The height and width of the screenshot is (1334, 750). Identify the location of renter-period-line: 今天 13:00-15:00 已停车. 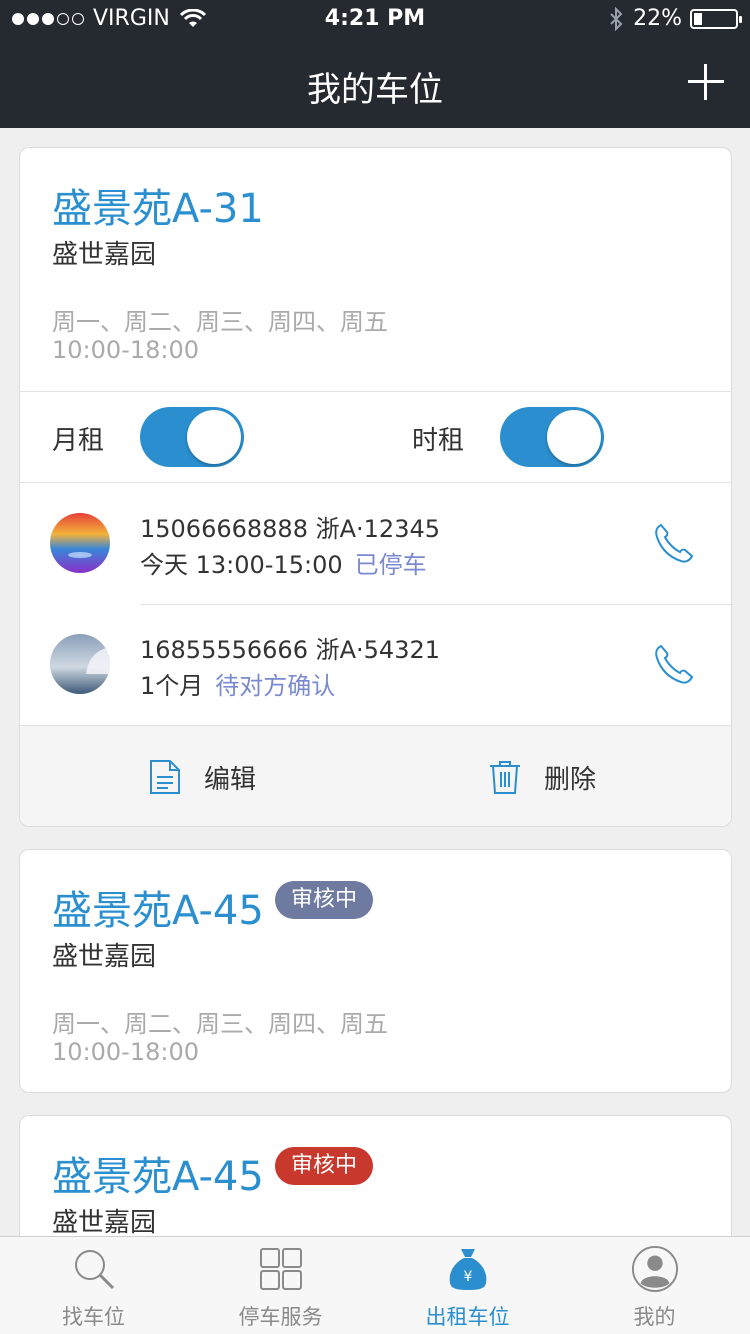
(283, 562).